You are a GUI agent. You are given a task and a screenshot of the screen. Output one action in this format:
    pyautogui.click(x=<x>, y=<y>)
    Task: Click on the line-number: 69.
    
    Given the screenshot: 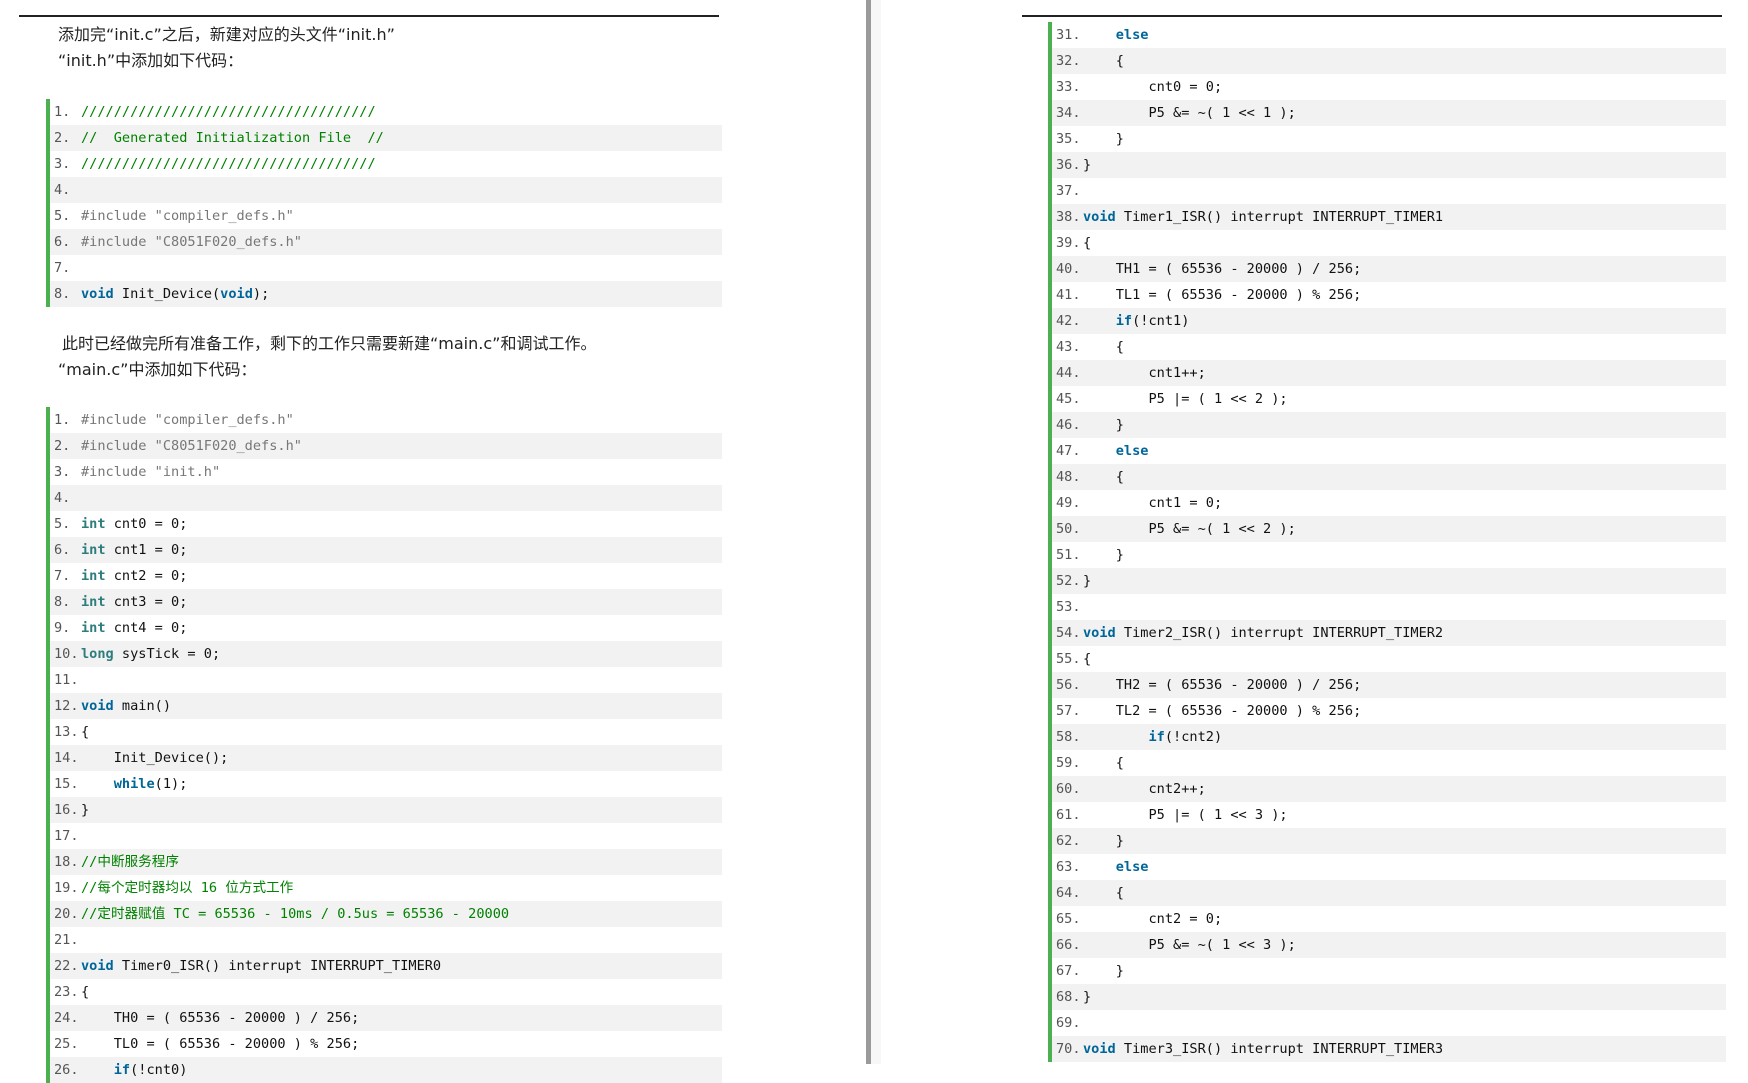 What is the action you would take?
    pyautogui.click(x=1068, y=1023)
    